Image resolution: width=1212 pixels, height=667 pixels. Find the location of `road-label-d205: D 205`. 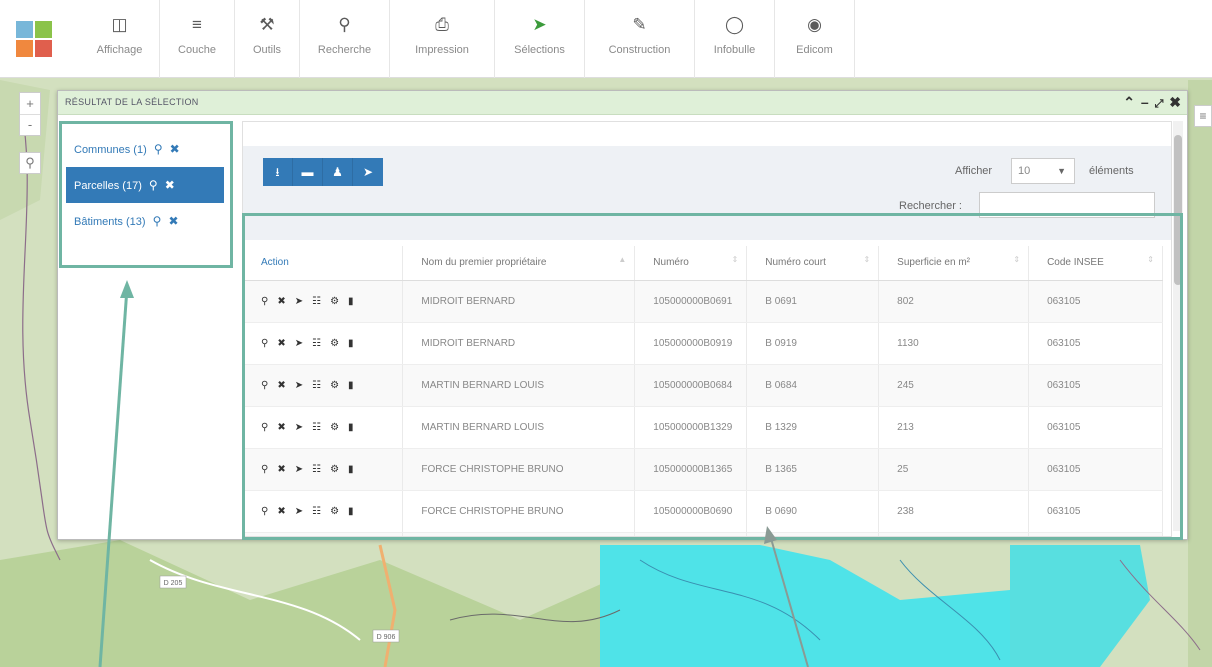

road-label-d205: D 205 is located at coordinates (173, 583).